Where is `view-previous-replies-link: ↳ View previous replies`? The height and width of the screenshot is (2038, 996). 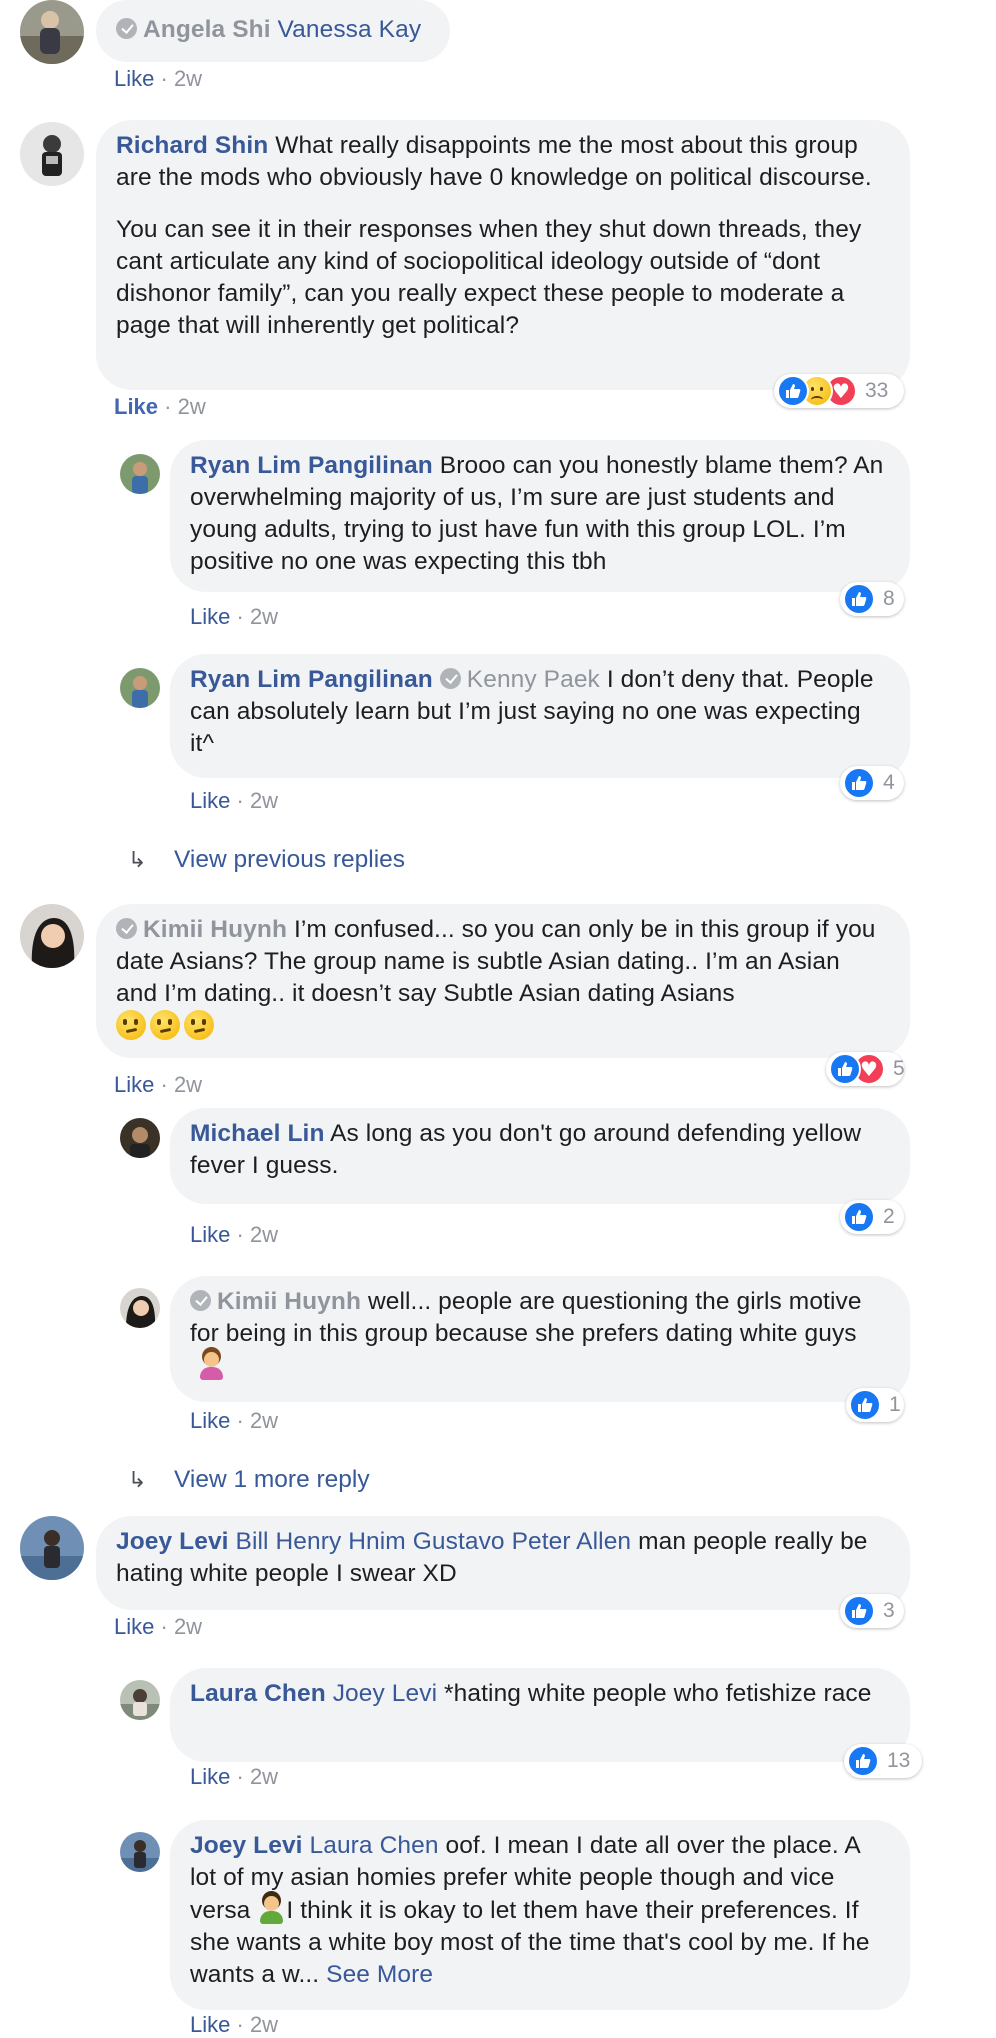
view-previous-replies-link: ↳ View previous replies is located at coordinates (266, 860).